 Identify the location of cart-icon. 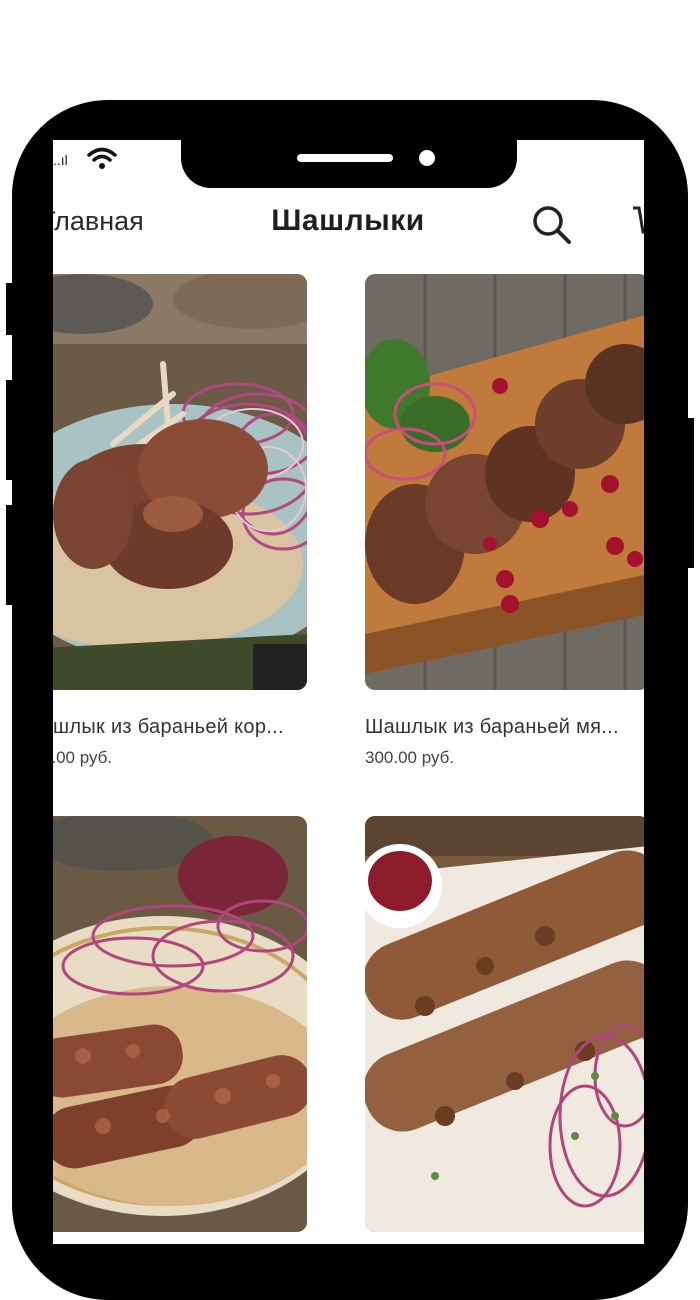
(637, 225).